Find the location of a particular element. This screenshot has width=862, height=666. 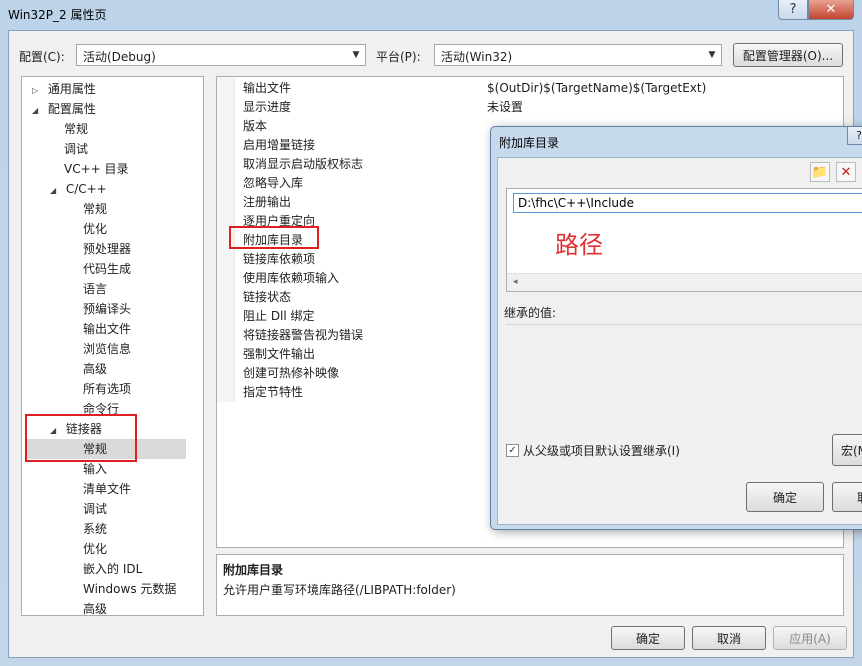

path-annotation: 路径 is located at coordinates (579, 245).